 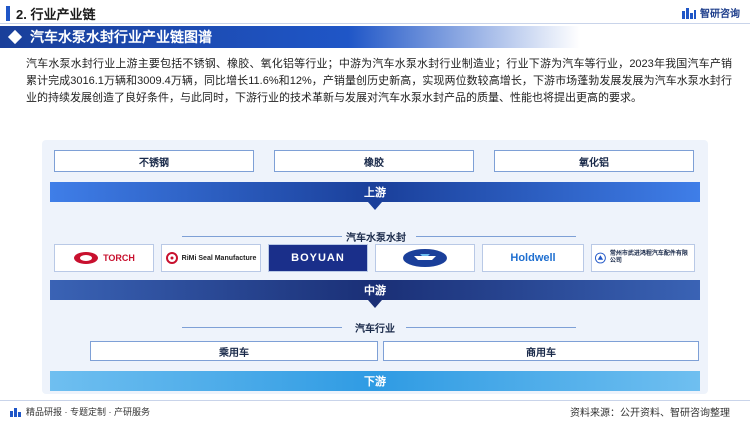 I want to click on company-logo-boyuan: BOYUAN, so click(x=318, y=258).